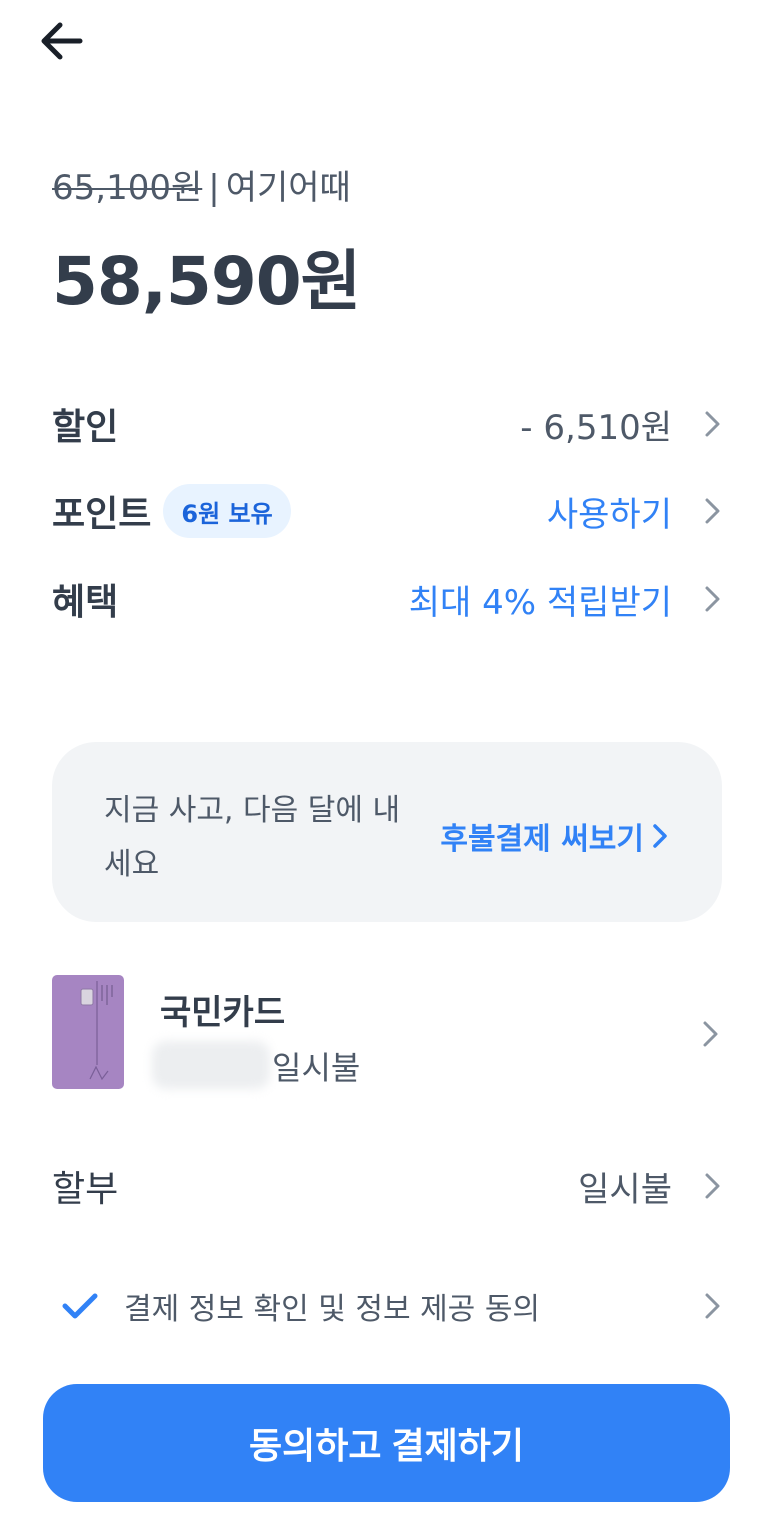  What do you see at coordinates (386, 1443) in the screenshot?
I see `agree-and-pay-button: 동의하고 결제하기` at bounding box center [386, 1443].